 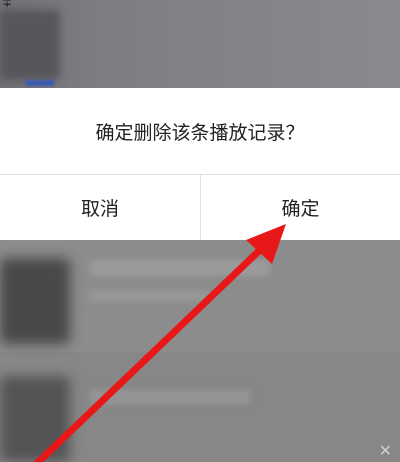 What do you see at coordinates (40, 83) in the screenshot?
I see `blurred-progress-bar` at bounding box center [40, 83].